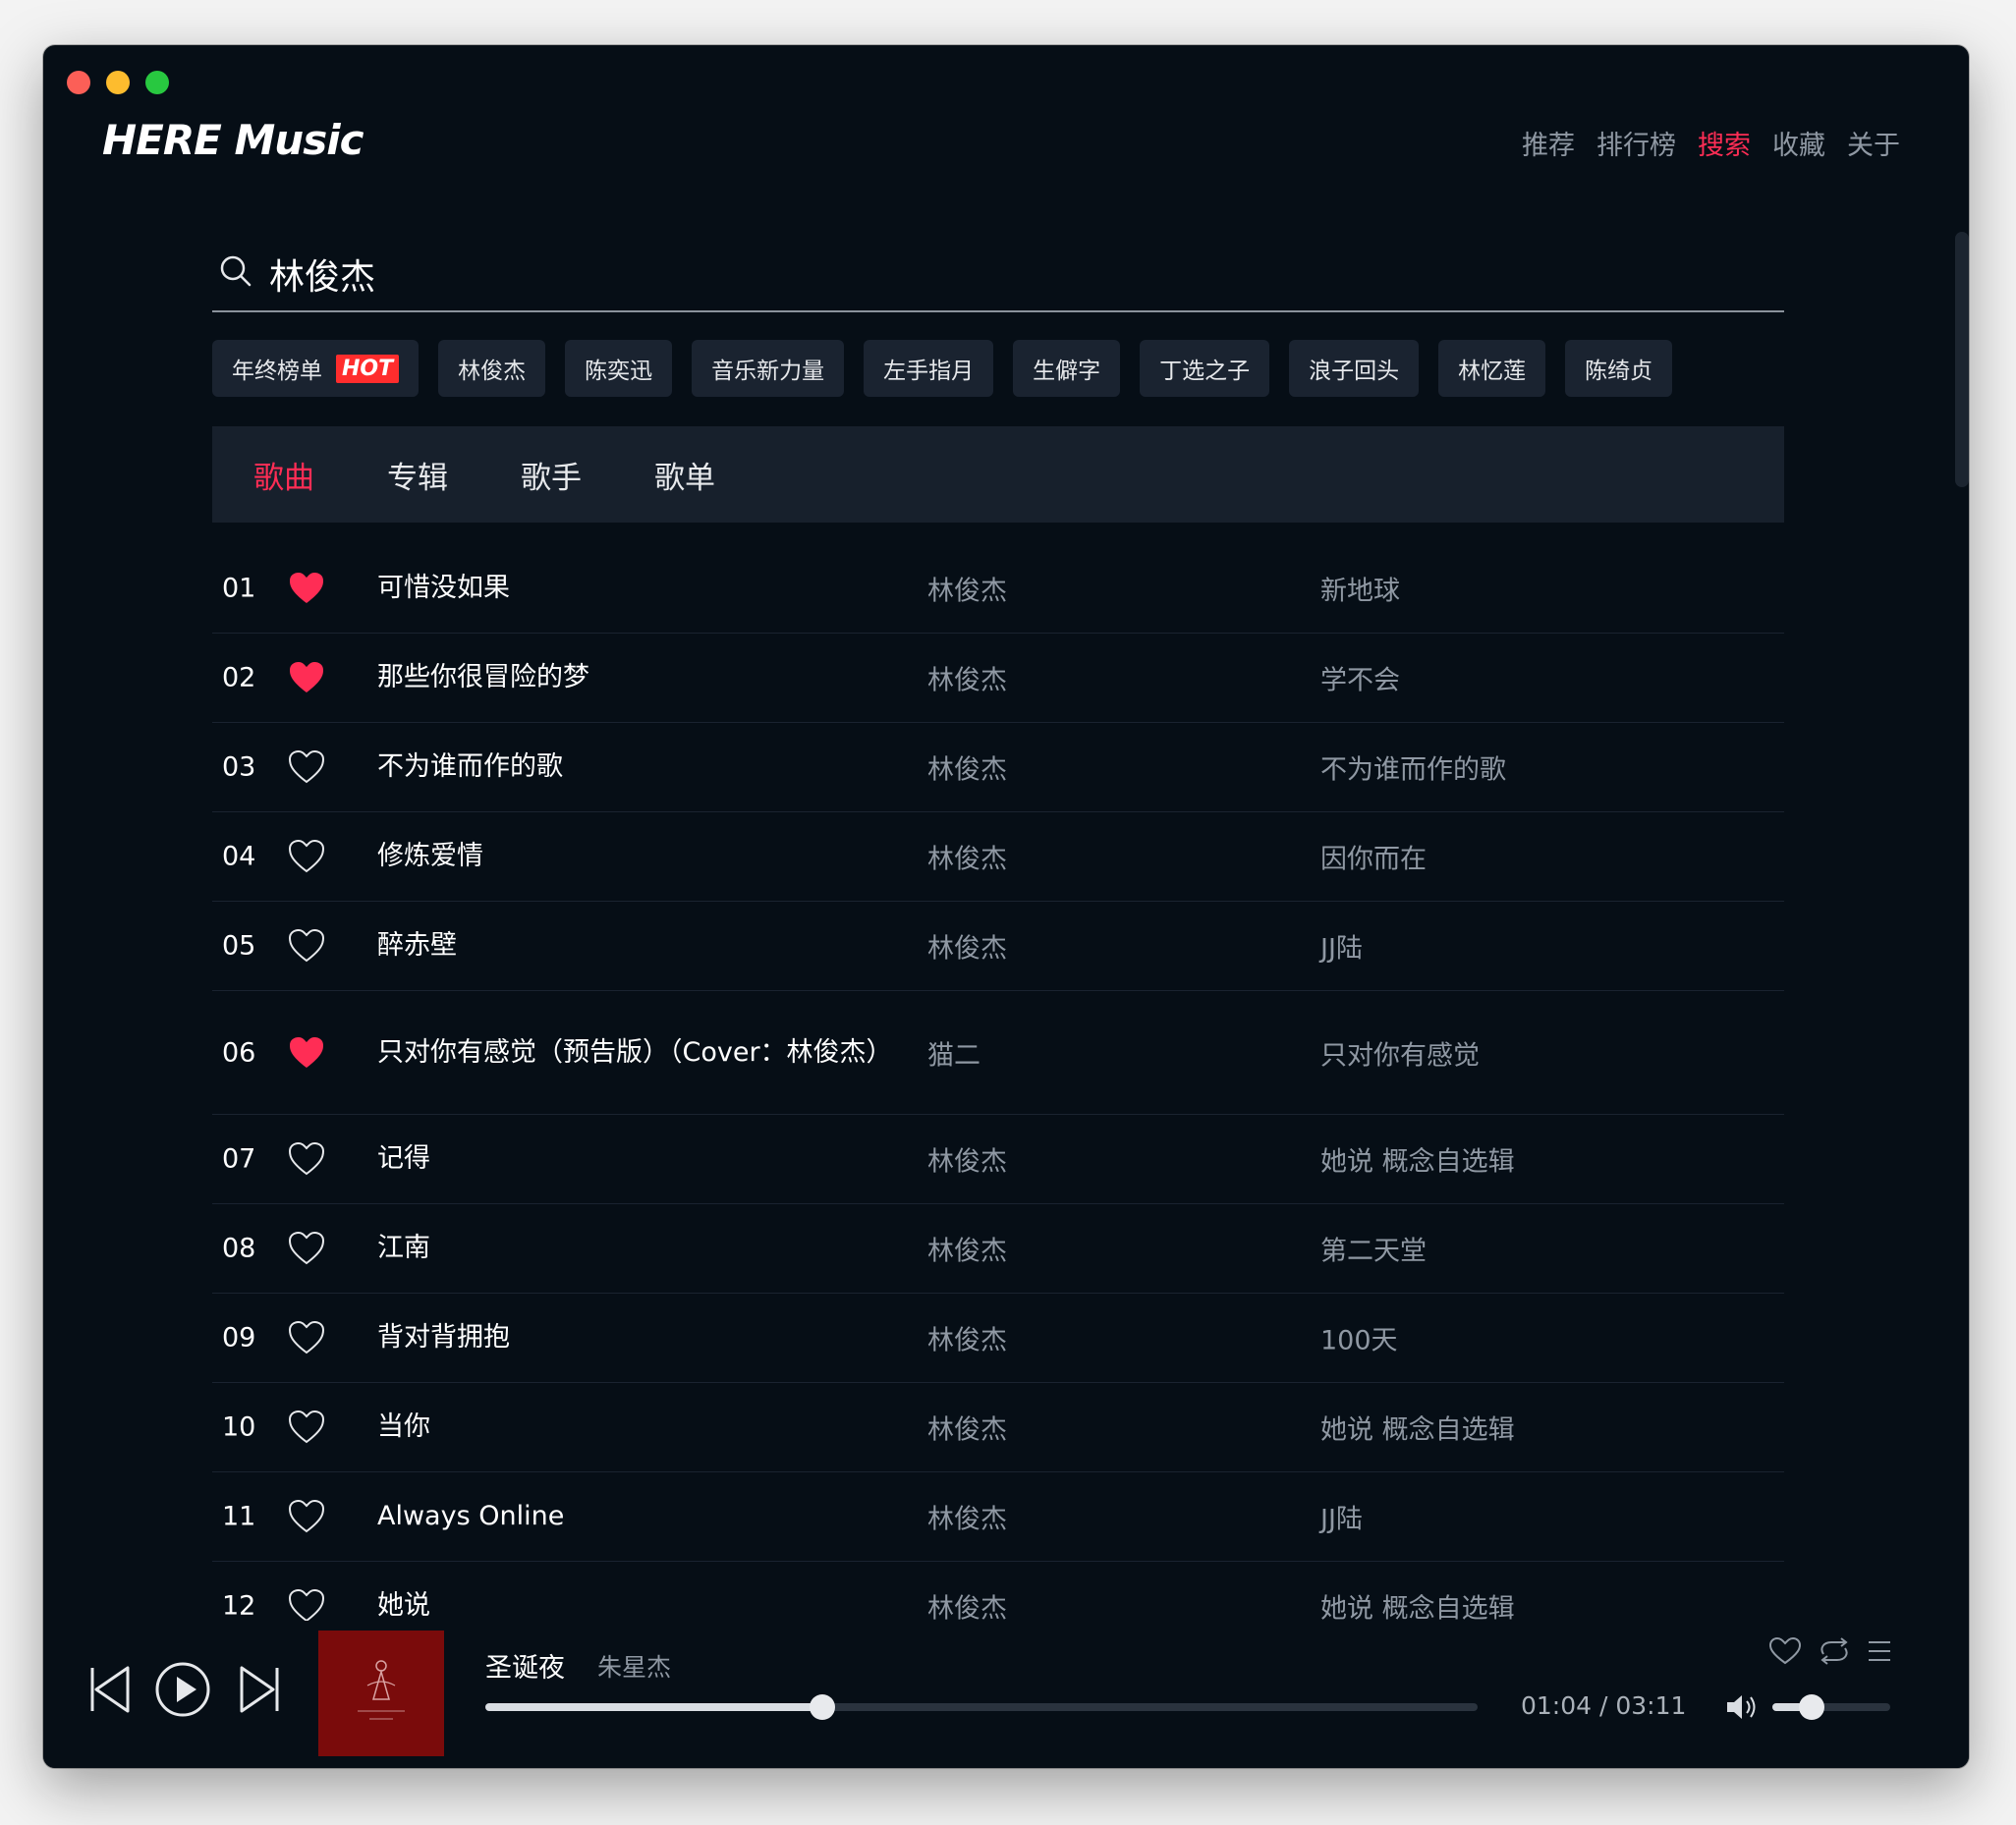  What do you see at coordinates (823, 1707) in the screenshot?
I see `progress-knob` at bounding box center [823, 1707].